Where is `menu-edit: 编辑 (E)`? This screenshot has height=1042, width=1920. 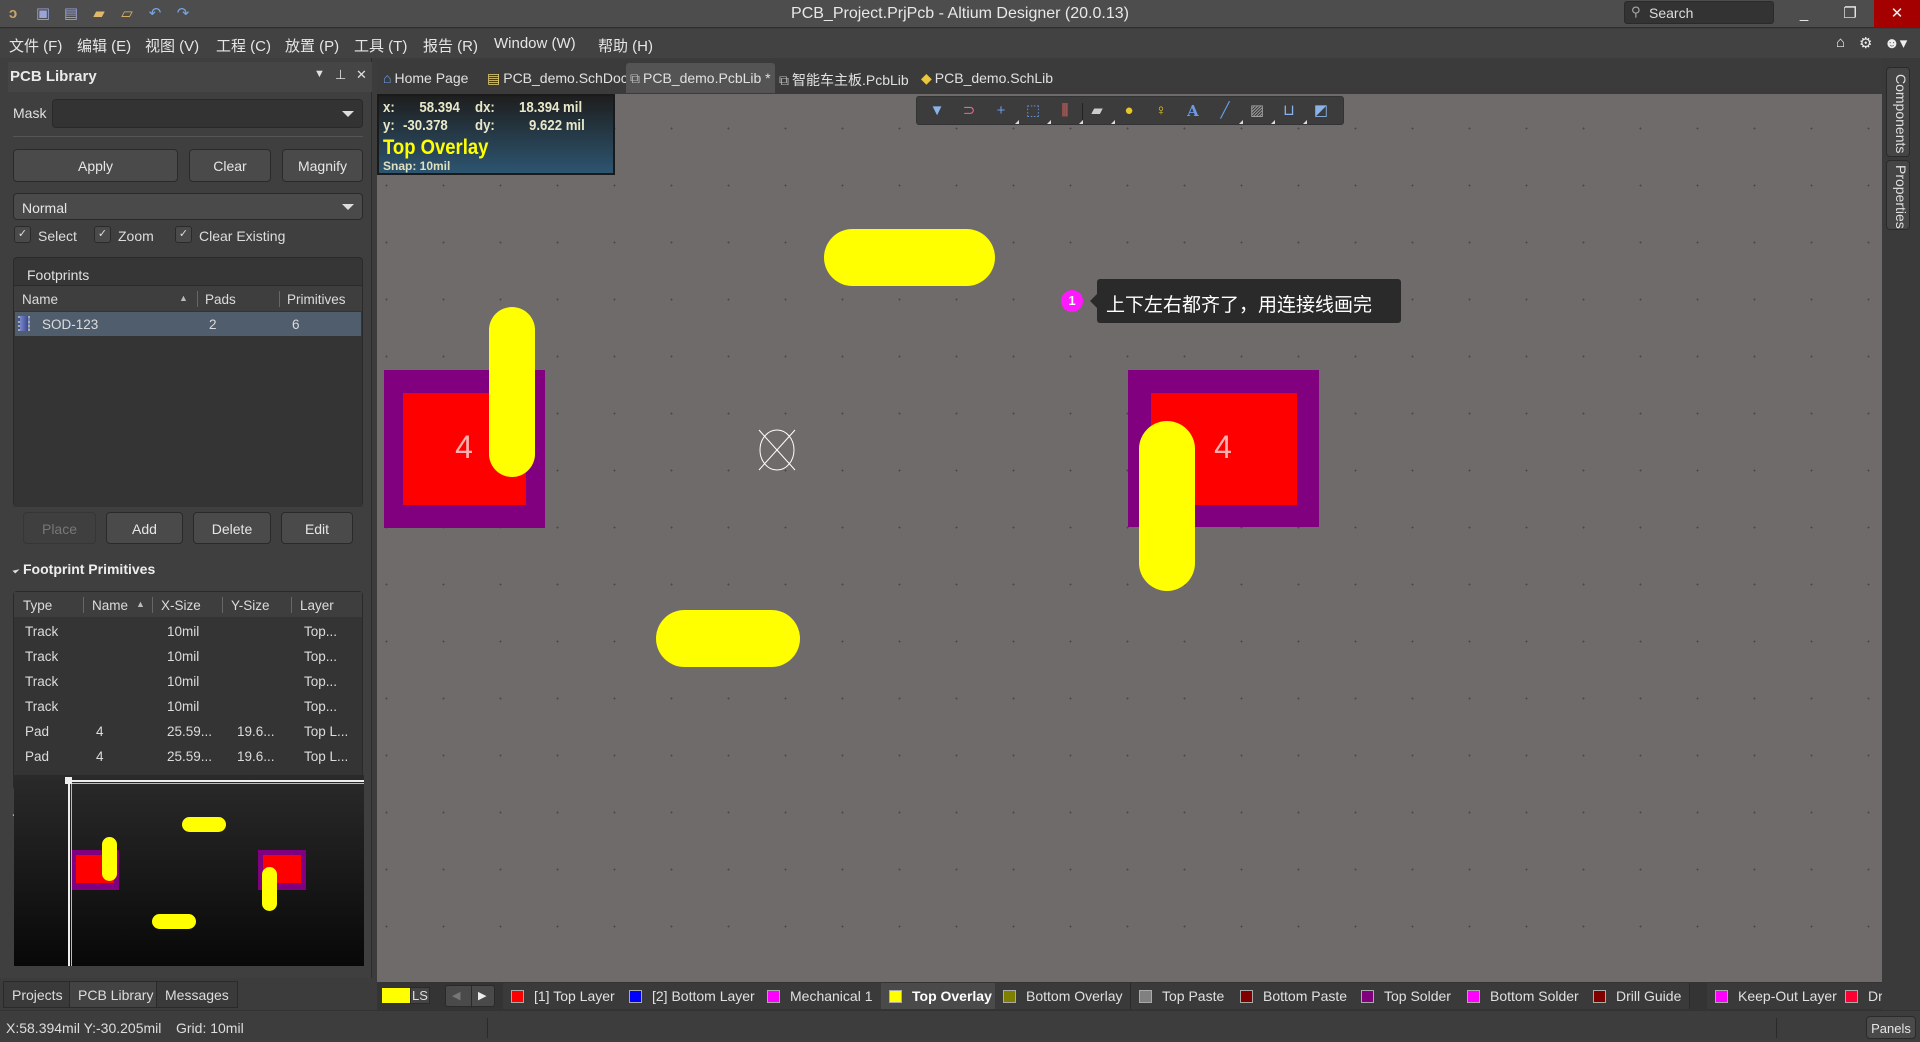 menu-edit: 编辑 (E) is located at coordinates (104, 45).